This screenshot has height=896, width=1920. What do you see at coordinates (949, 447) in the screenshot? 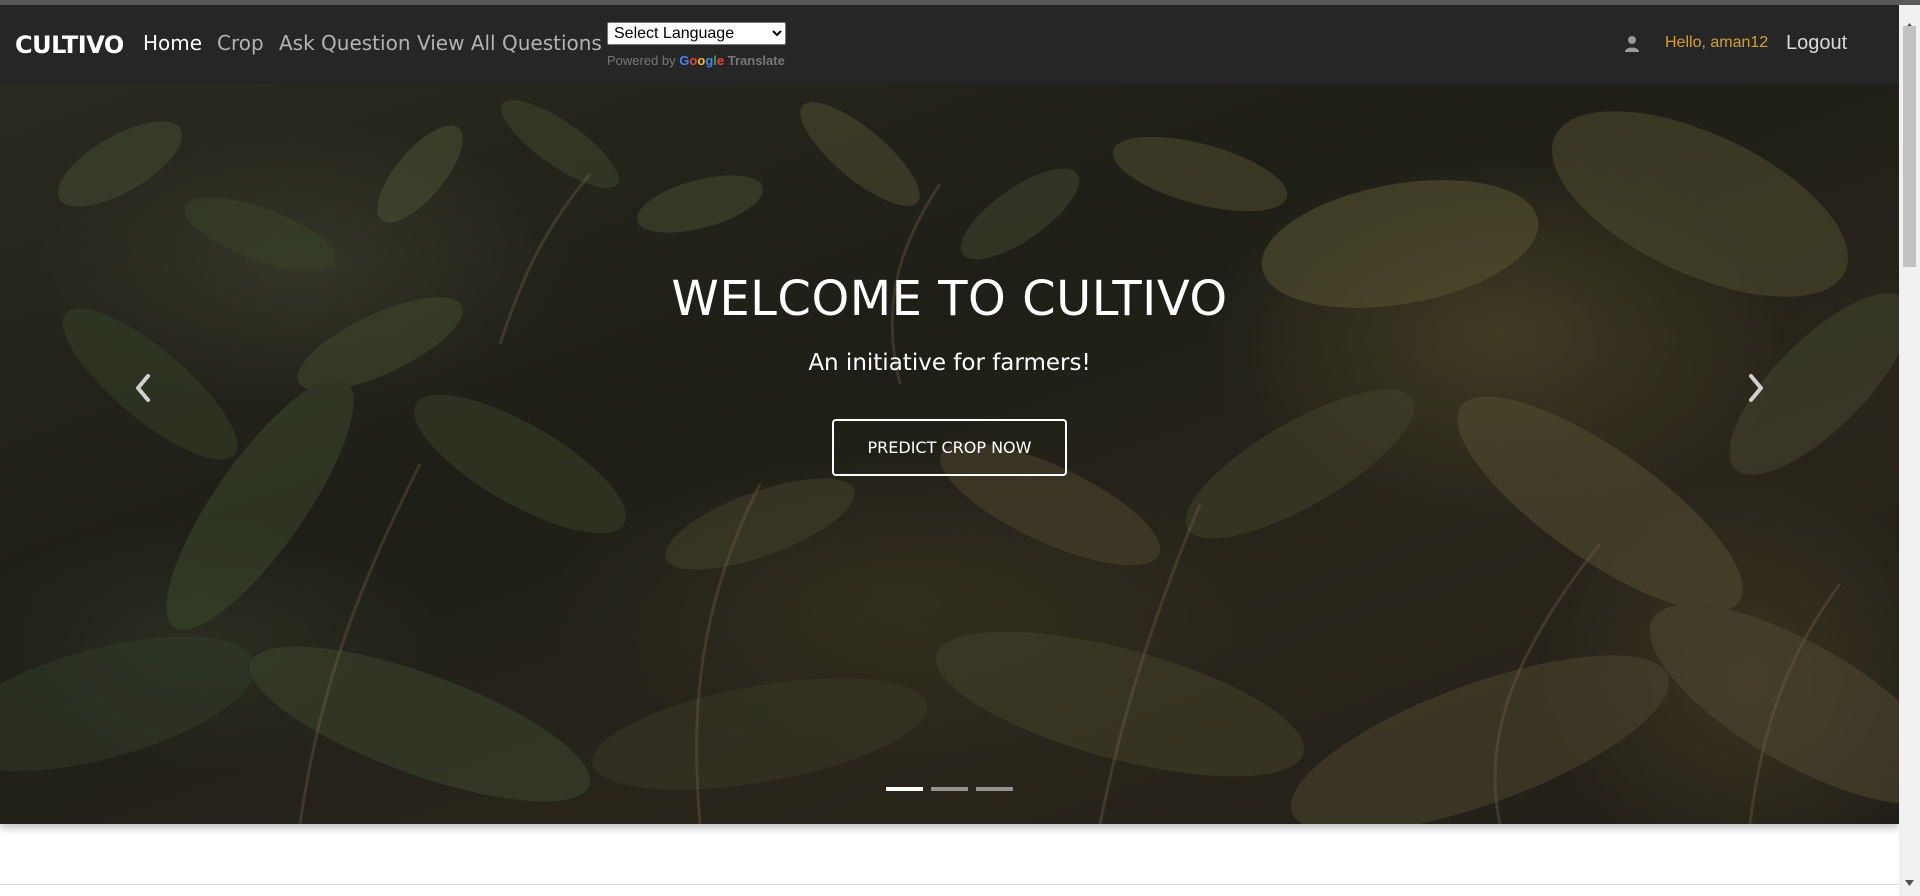
I see `predict-crop-button: PREDICT CROP NOW` at bounding box center [949, 447].